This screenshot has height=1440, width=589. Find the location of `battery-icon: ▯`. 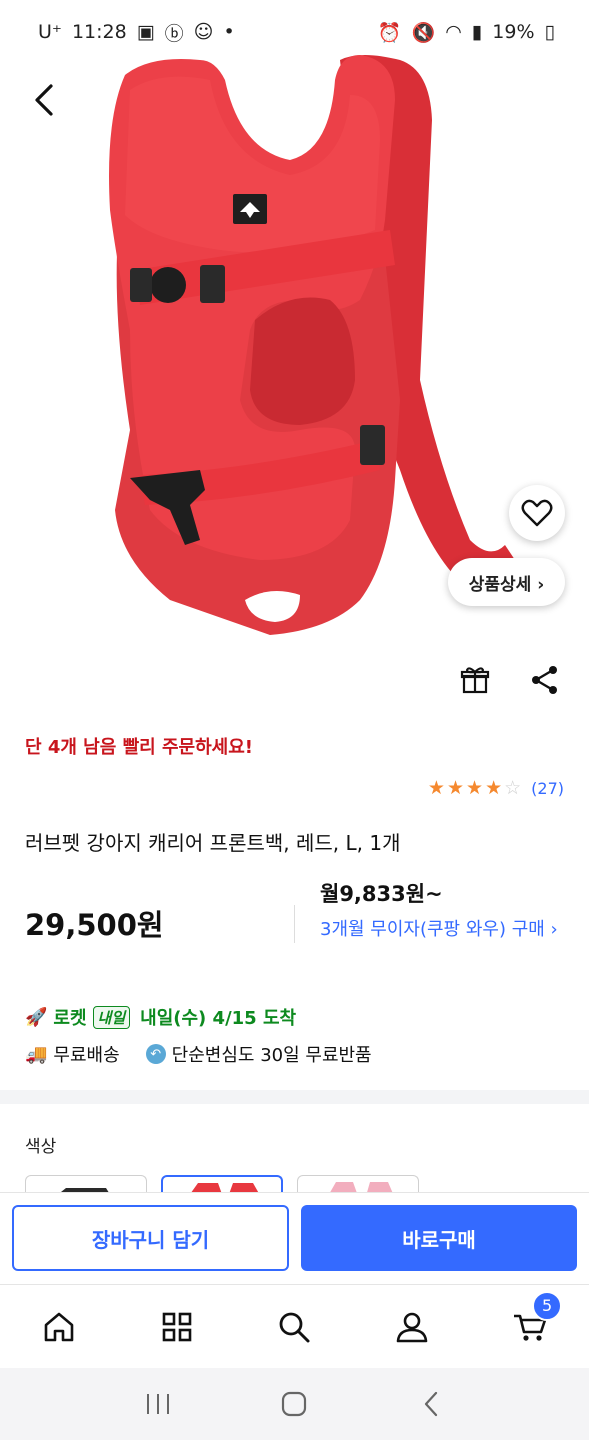

battery-icon: ▯ is located at coordinates (549, 32).